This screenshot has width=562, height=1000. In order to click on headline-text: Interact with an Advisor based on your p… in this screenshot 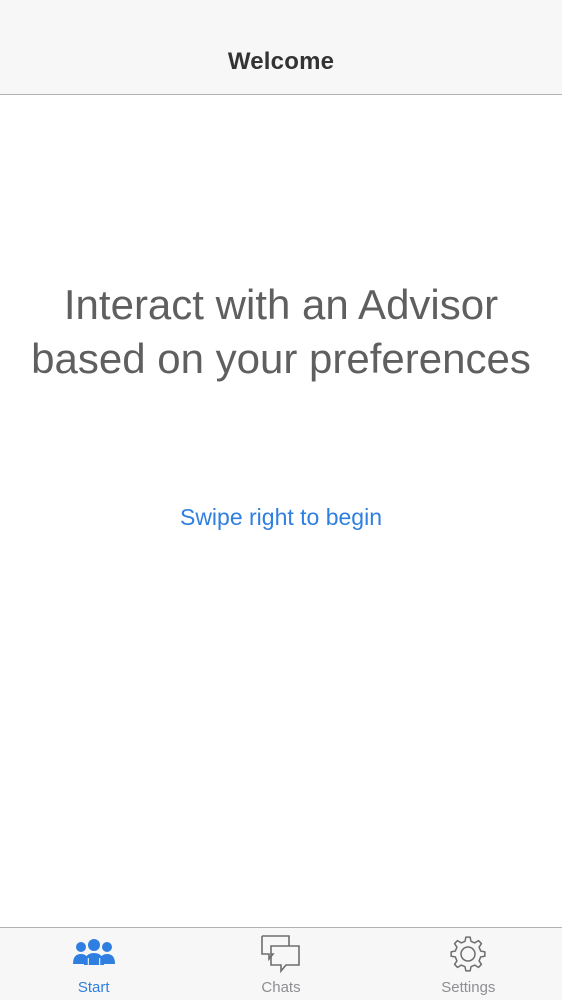, I will do `click(281, 331)`.